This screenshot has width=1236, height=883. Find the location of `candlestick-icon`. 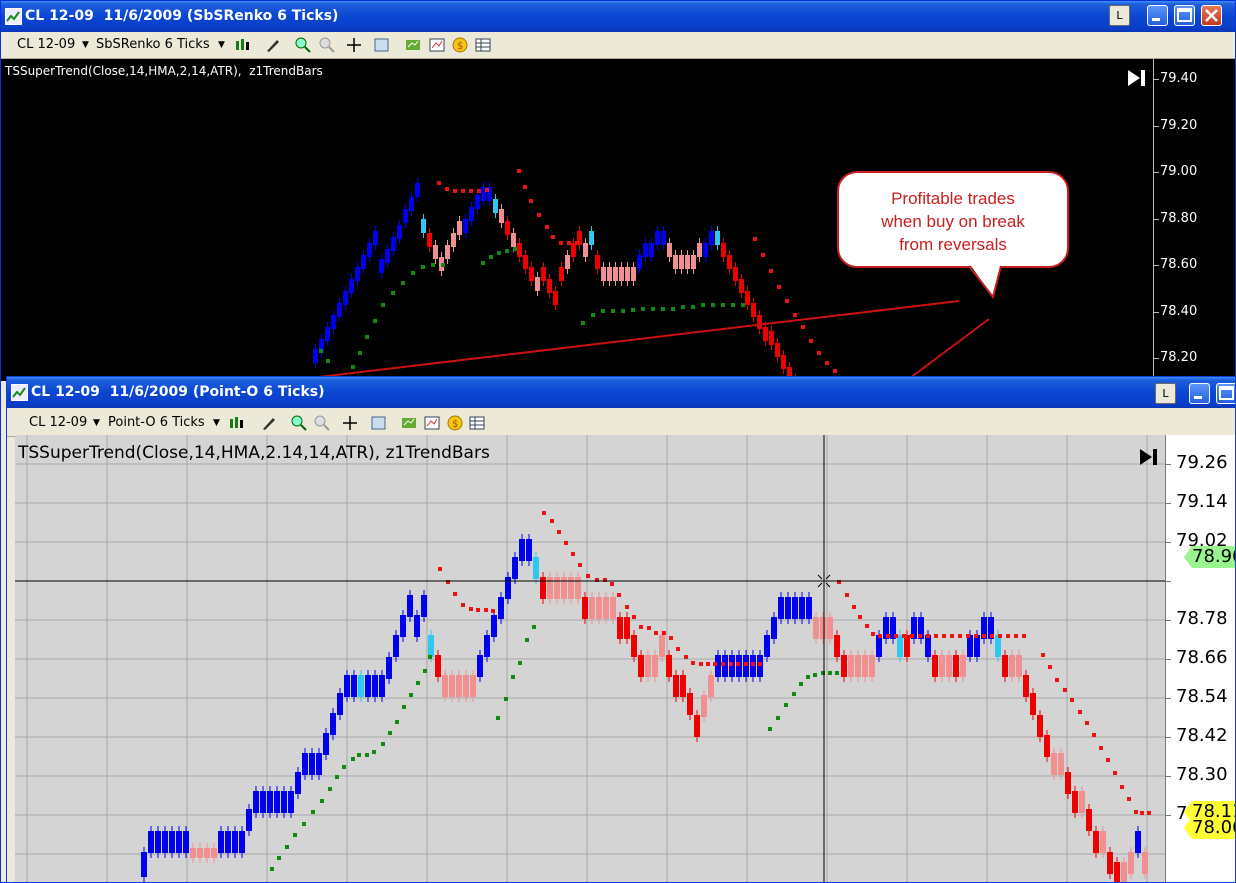

candlestick-icon is located at coordinates (237, 423).